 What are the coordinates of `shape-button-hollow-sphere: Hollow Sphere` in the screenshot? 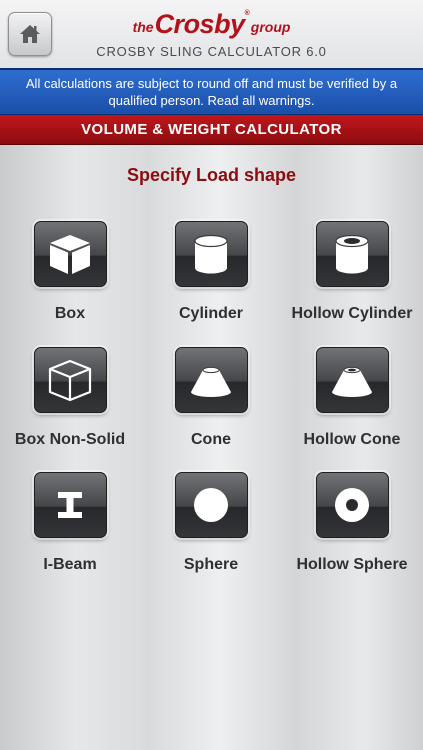 It's located at (352, 531).